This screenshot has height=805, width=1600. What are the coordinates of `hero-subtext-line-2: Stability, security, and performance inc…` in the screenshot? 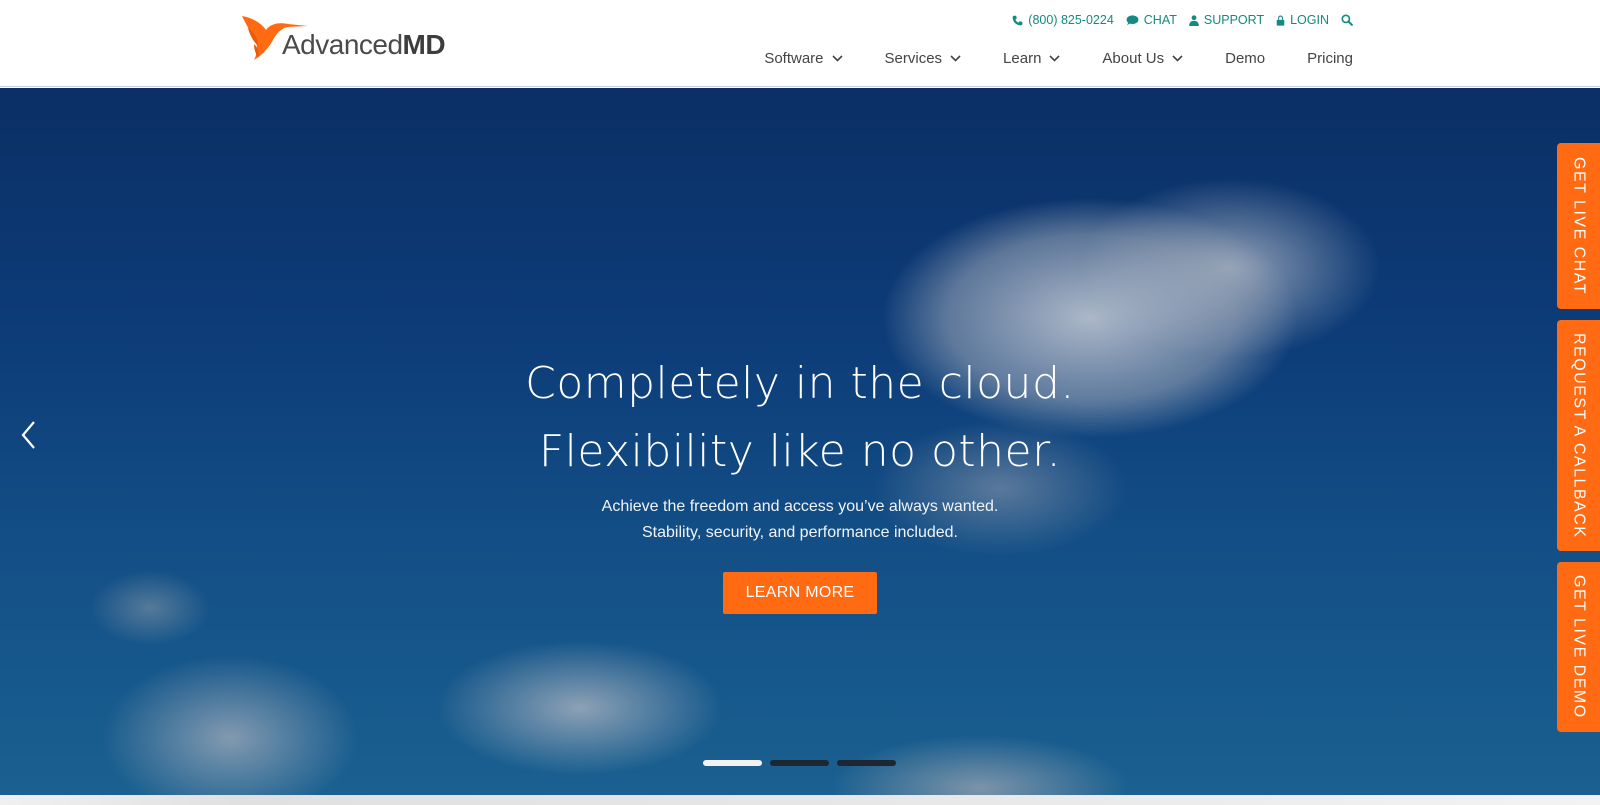 It's located at (799, 532).